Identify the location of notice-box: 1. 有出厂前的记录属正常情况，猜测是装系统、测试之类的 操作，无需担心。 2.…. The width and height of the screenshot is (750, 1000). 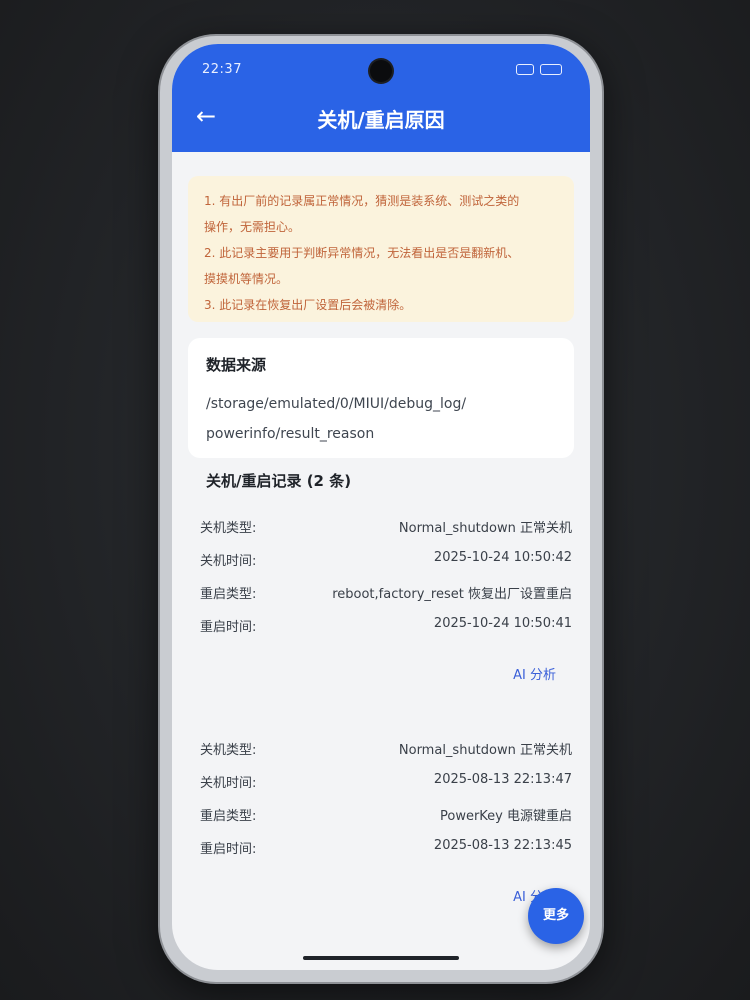
(381, 249).